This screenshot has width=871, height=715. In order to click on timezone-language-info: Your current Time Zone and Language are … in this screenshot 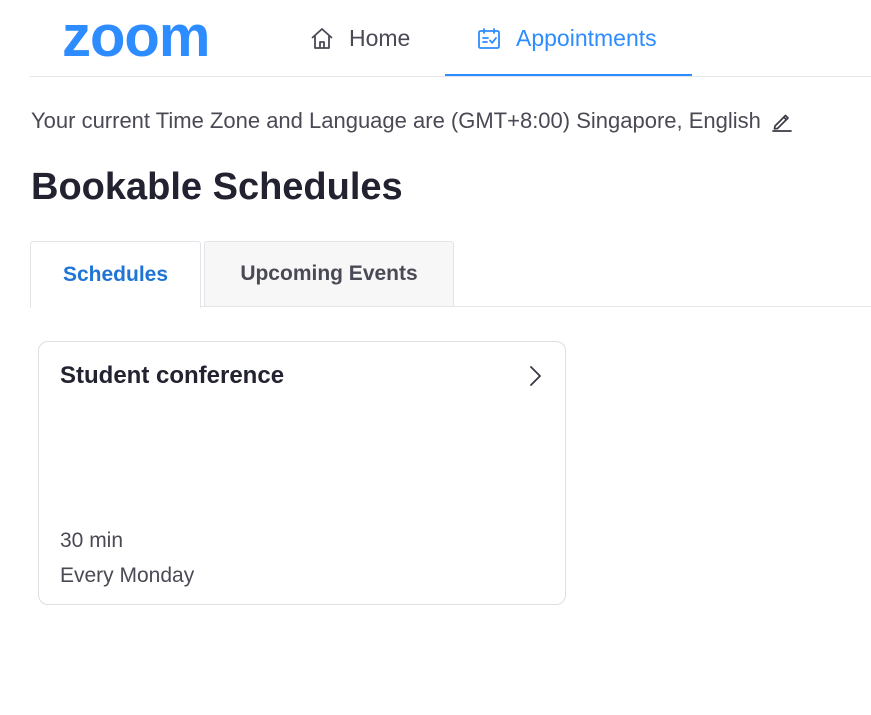, I will do `click(412, 121)`.